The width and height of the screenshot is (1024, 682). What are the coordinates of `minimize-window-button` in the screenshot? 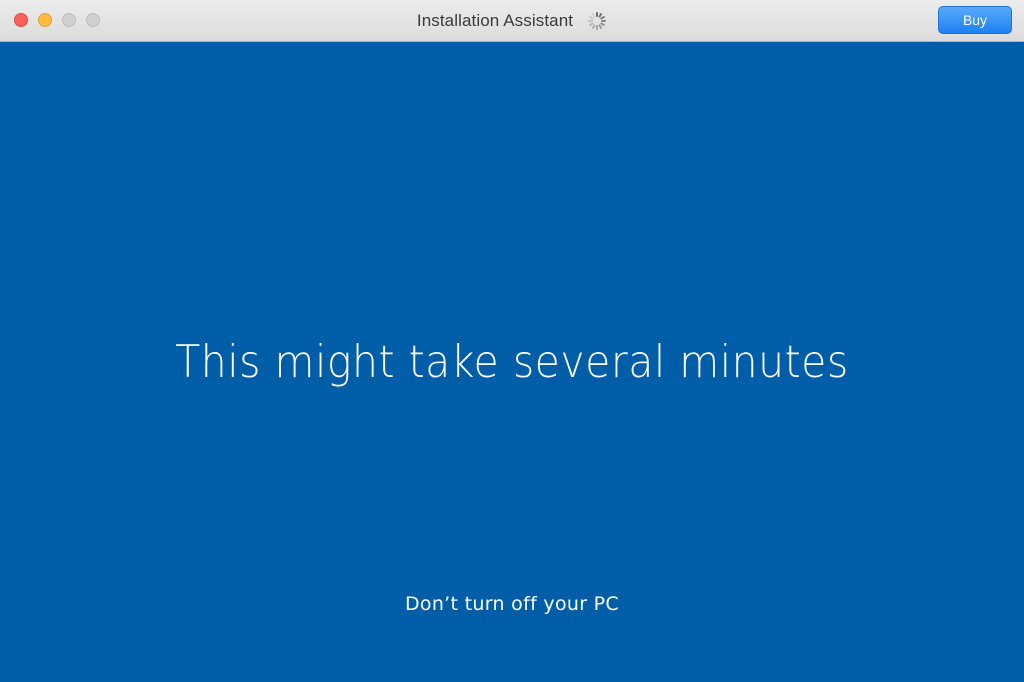 It's located at (45, 20).